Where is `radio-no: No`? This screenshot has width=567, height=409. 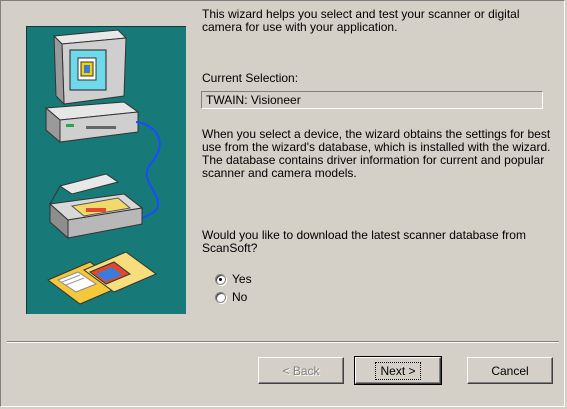
radio-no: No is located at coordinates (231, 297).